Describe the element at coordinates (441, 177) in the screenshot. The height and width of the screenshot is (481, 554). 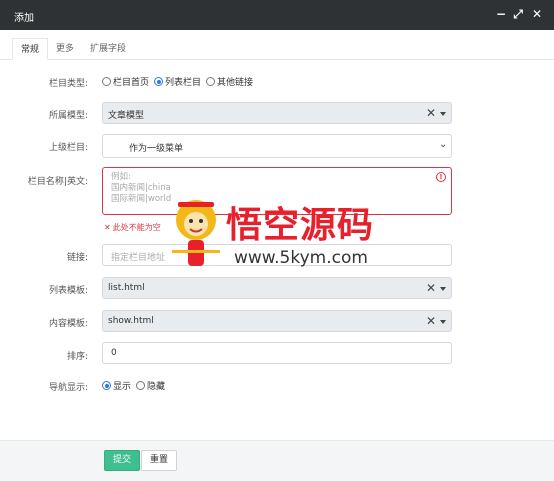
I see `error-circle-icon: !` at that location.